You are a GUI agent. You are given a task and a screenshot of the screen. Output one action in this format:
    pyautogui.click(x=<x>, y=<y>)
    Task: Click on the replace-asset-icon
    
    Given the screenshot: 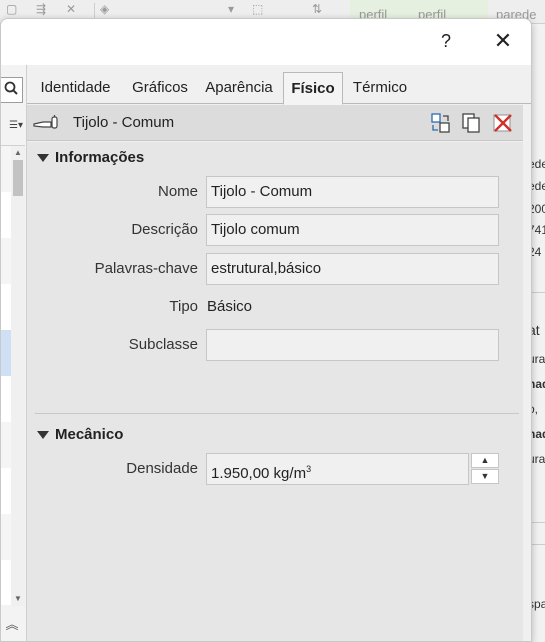 What is the action you would take?
    pyautogui.click(x=440, y=123)
    